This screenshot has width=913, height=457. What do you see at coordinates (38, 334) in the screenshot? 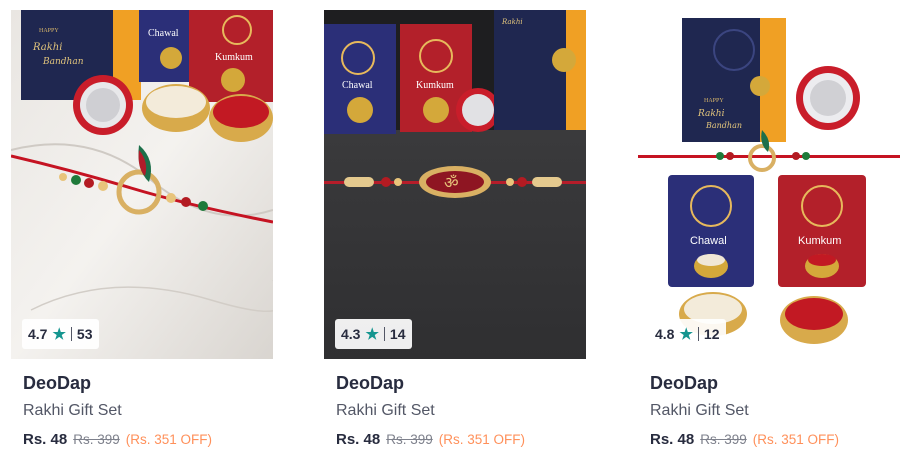
I see `rating-value: 4.7` at bounding box center [38, 334].